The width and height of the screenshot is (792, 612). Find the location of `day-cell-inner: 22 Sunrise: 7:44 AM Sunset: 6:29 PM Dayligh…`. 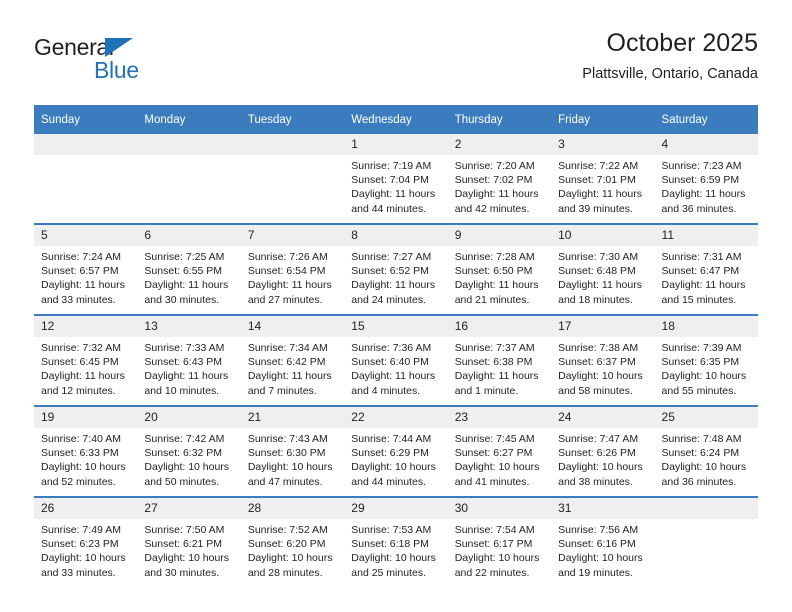

day-cell-inner: 22 Sunrise: 7:44 AM Sunset: 6:29 PM Dayligh… is located at coordinates (396, 451).